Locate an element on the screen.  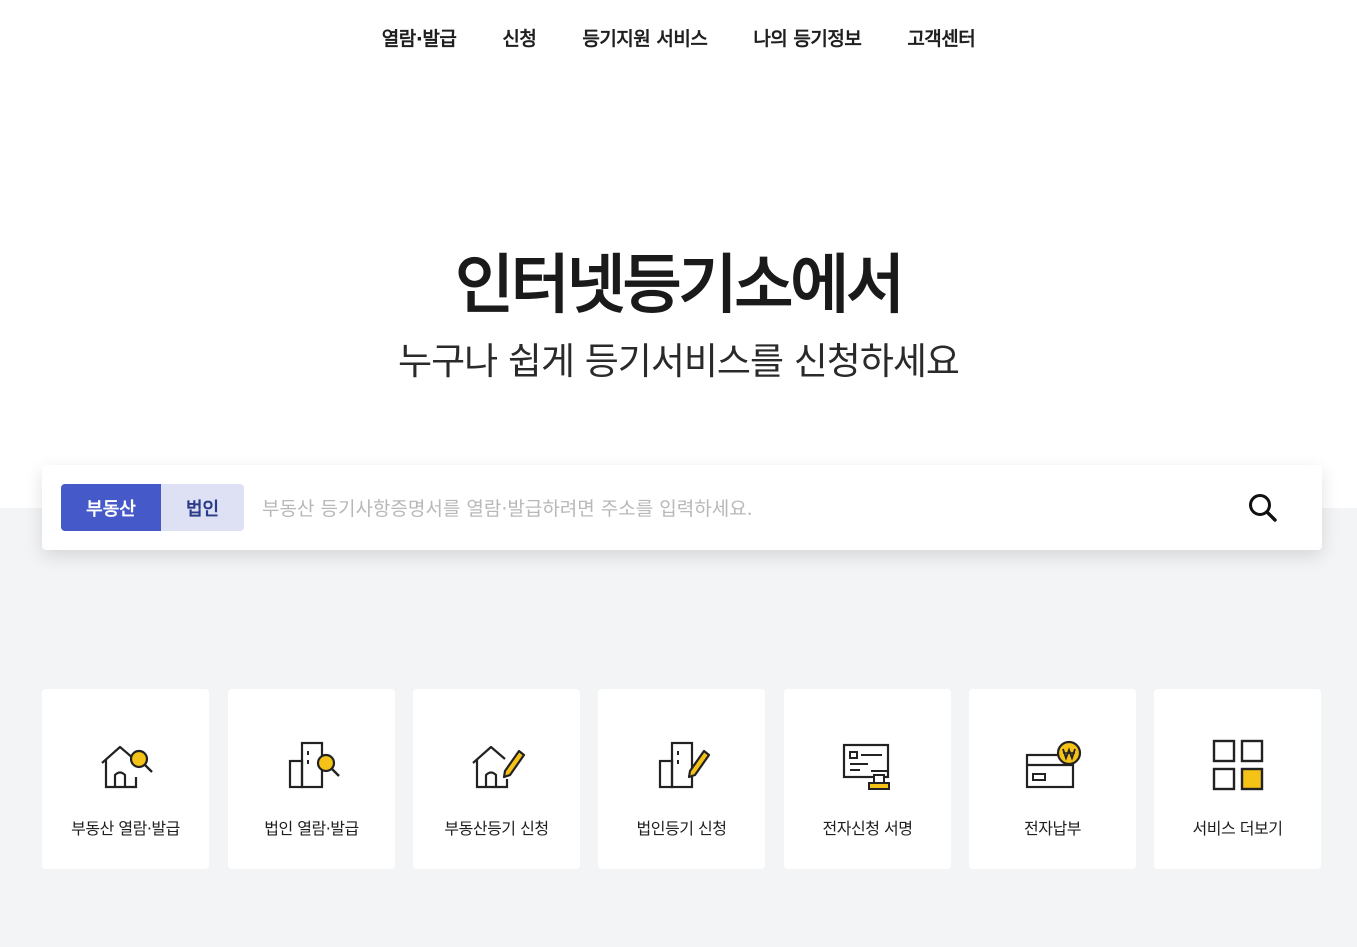
service-card-real-estate-apply: 부동산등기 신청 is located at coordinates (496, 779).